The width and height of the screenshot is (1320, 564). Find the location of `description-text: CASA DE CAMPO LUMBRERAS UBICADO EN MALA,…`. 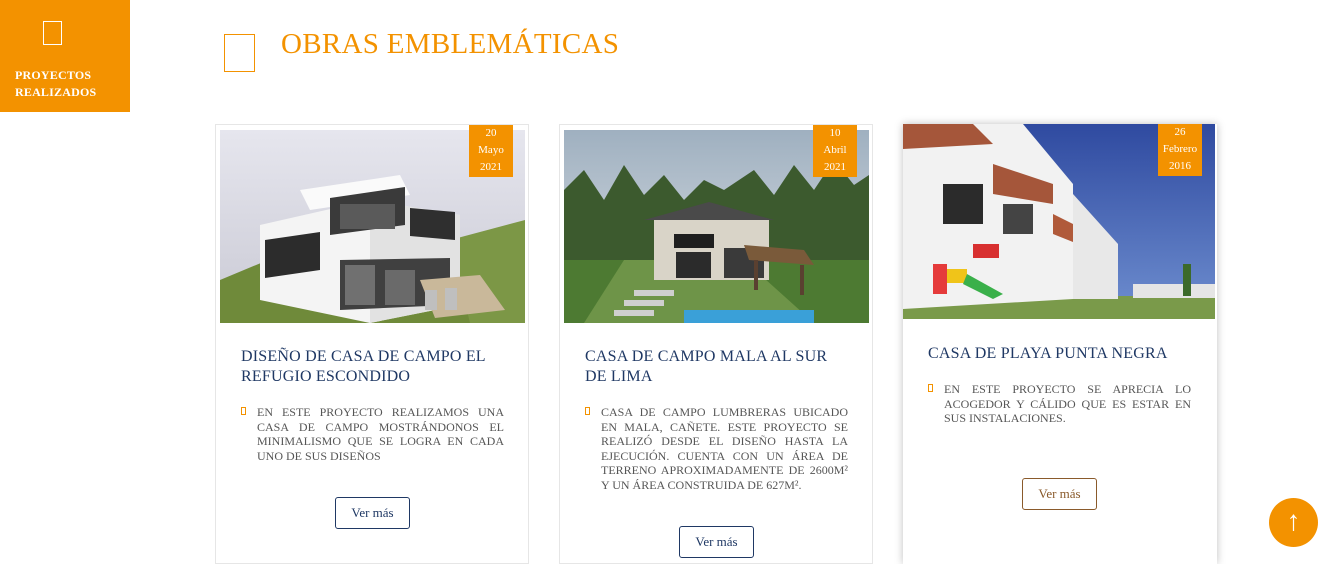

description-text: CASA DE CAMPO LUMBRERAS UBICADO EN MALA,… is located at coordinates (724, 448).